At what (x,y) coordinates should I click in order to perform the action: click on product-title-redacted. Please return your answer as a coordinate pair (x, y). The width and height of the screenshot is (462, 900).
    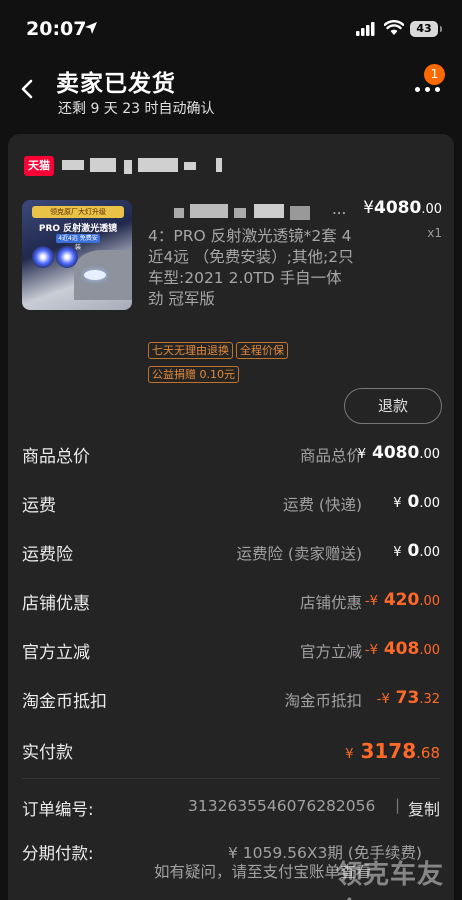
    Looking at the image, I should click on (264, 213).